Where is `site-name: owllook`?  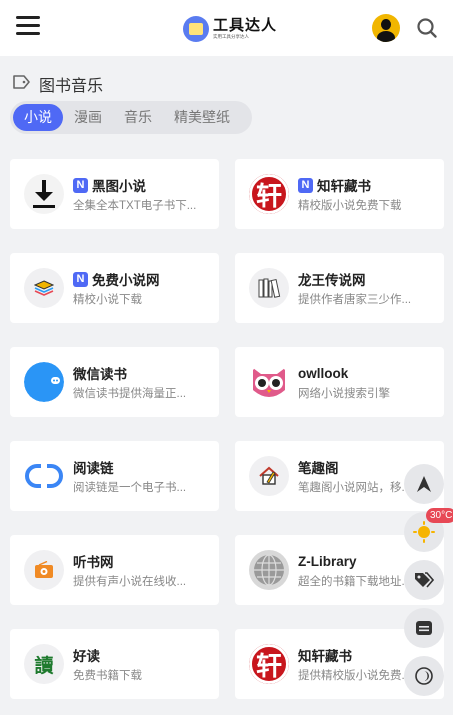 site-name: owllook is located at coordinates (323, 373).